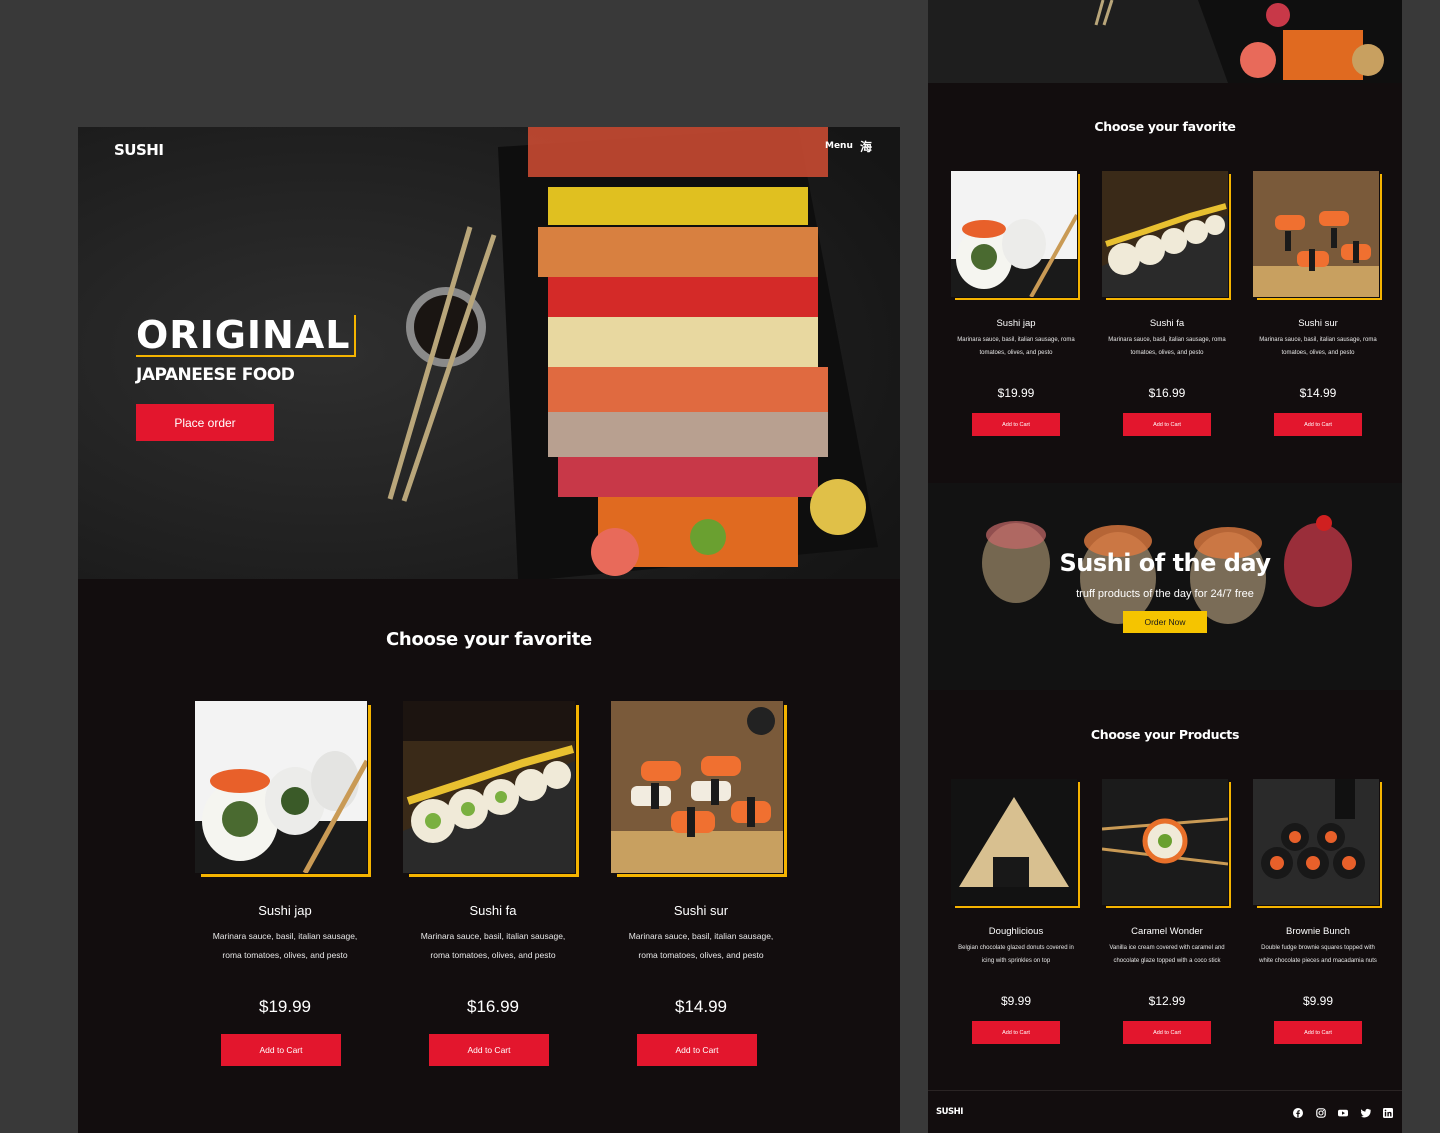 This screenshot has height=1133, width=1440. What do you see at coordinates (1165, 734) in the screenshot?
I see `products-title: Choose your Products` at bounding box center [1165, 734].